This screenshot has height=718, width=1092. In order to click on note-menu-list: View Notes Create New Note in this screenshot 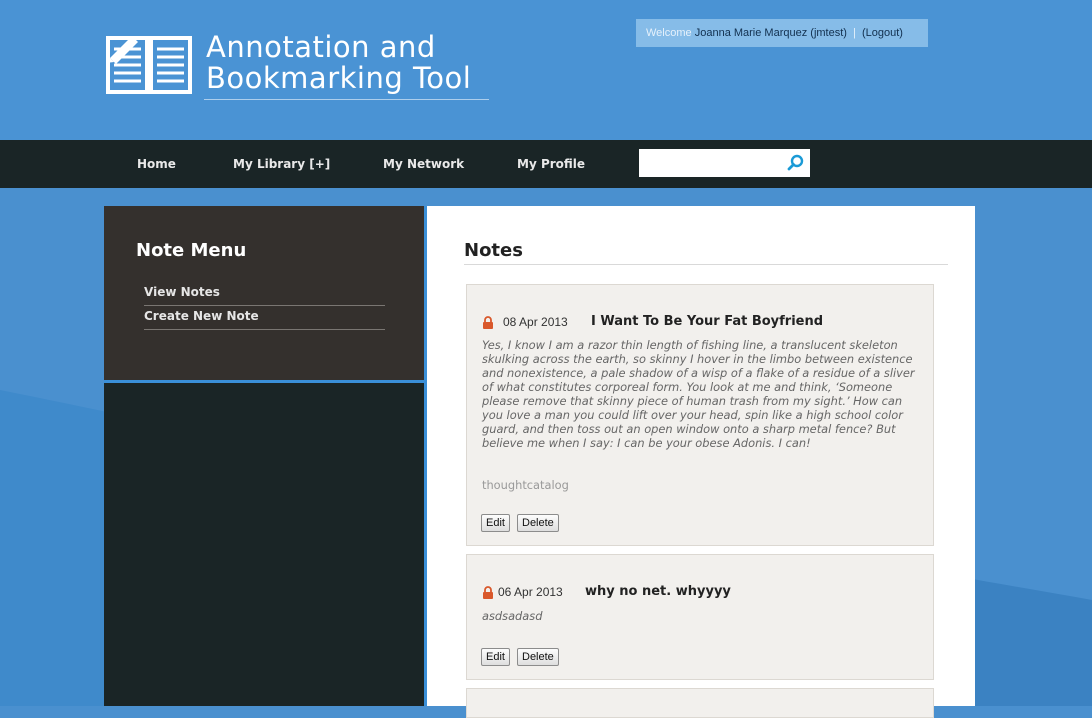, I will do `click(264, 307)`.